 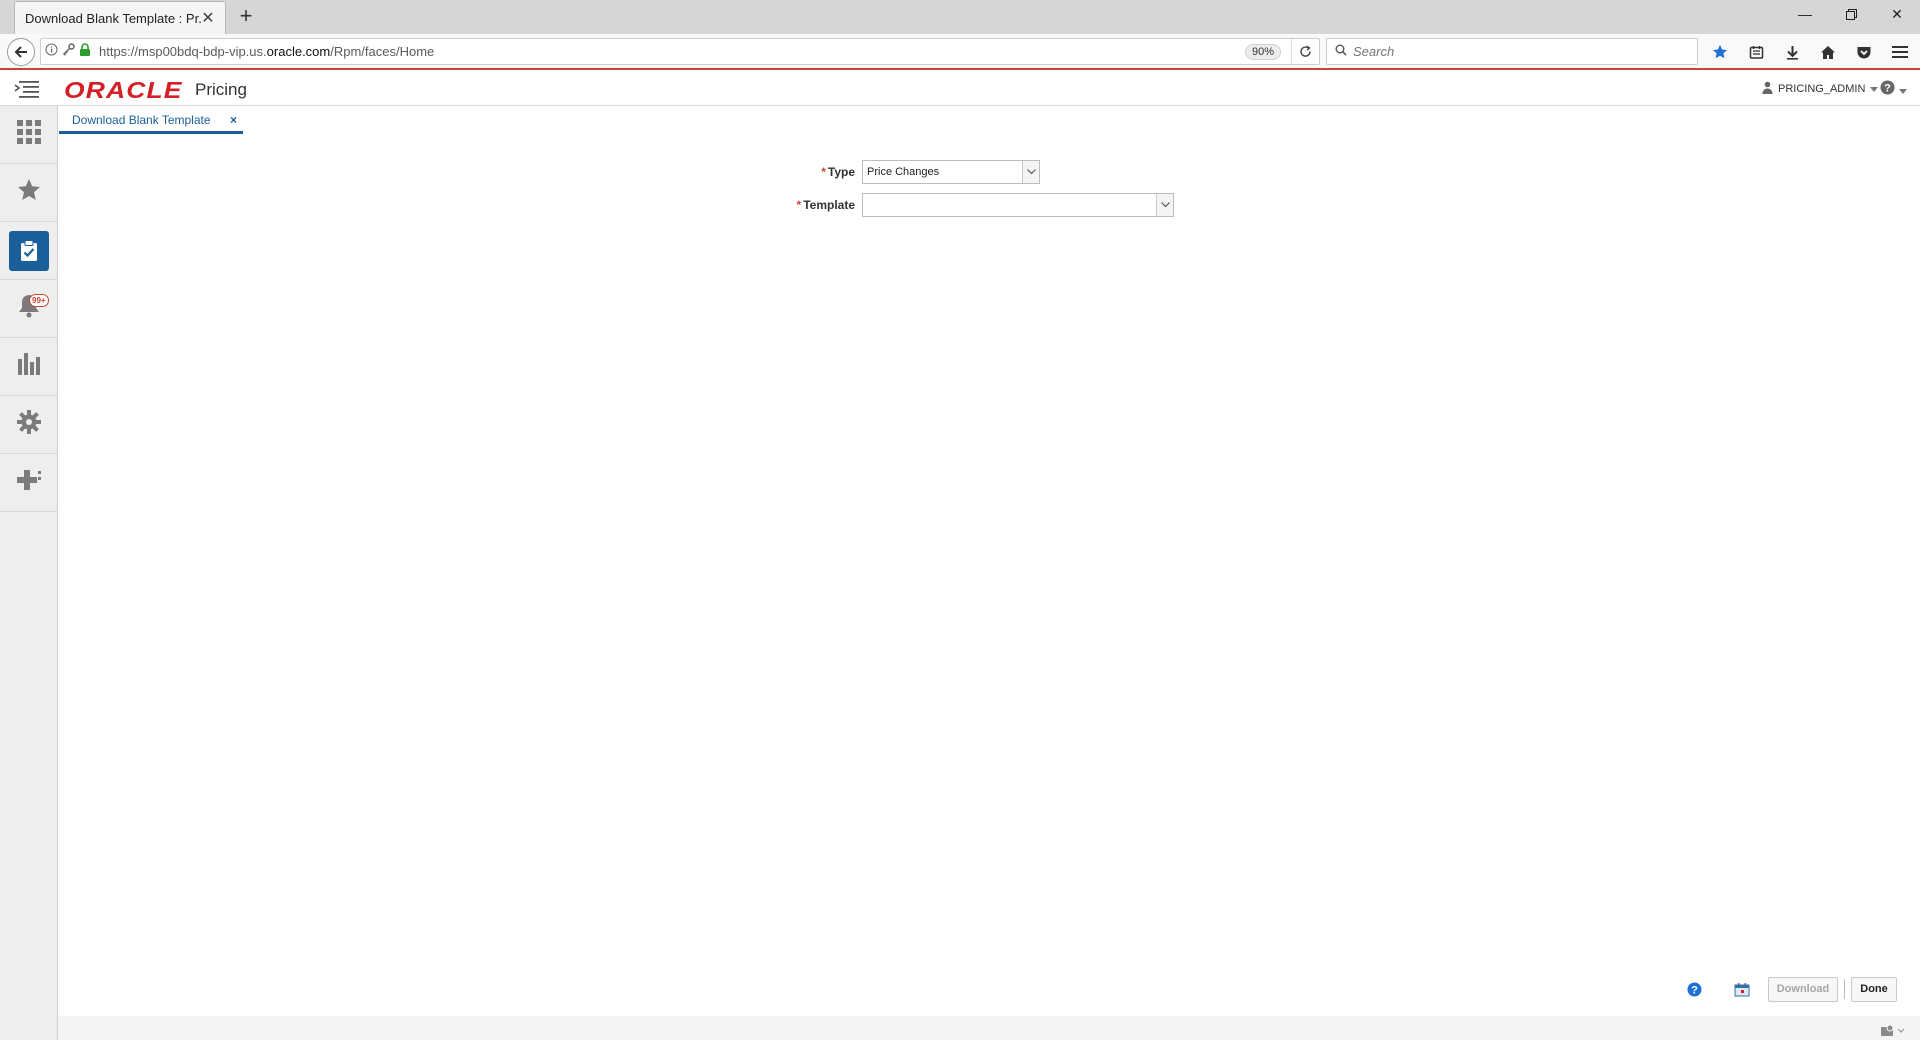 I want to click on download-icon, so click(x=1792, y=52).